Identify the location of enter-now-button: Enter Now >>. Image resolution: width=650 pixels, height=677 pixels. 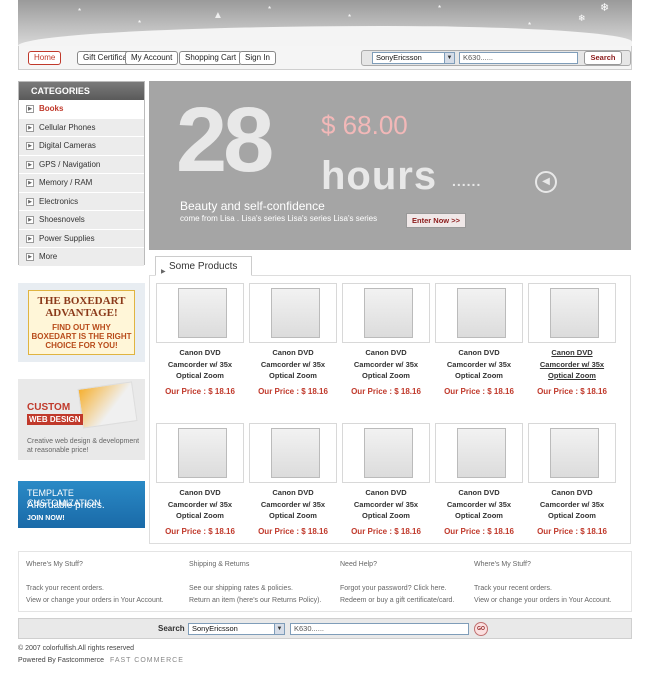
(436, 220).